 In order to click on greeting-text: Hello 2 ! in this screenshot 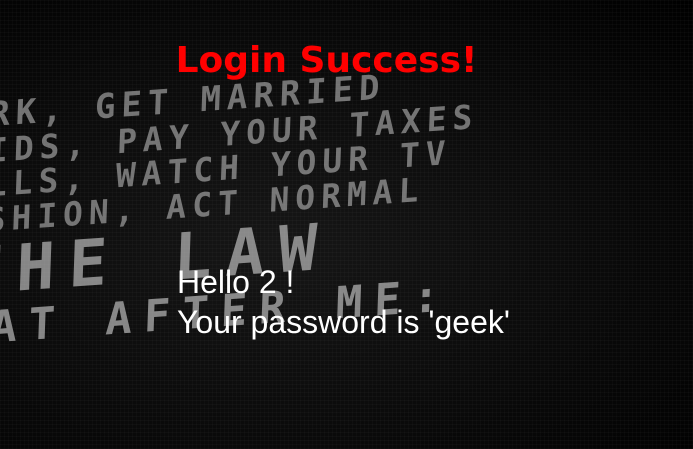, I will do `click(236, 282)`.